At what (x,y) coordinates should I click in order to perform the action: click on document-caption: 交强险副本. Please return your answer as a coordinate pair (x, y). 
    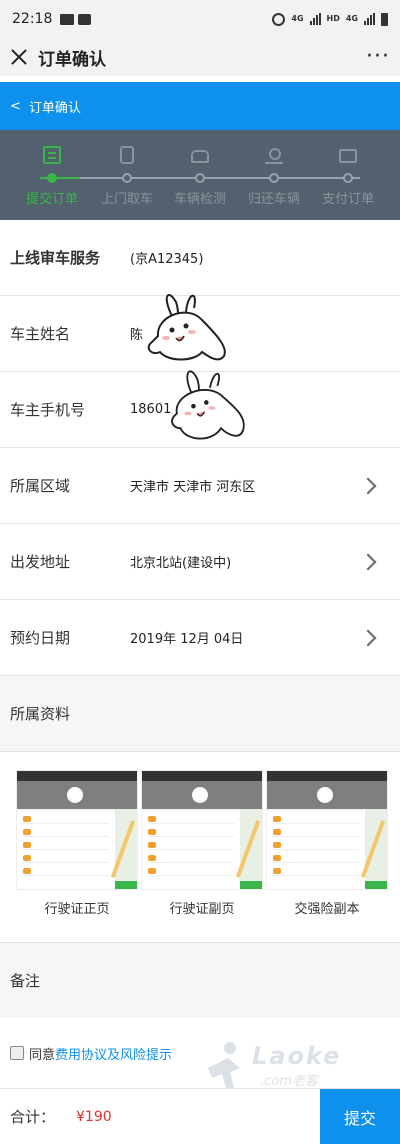
    Looking at the image, I should click on (327, 909).